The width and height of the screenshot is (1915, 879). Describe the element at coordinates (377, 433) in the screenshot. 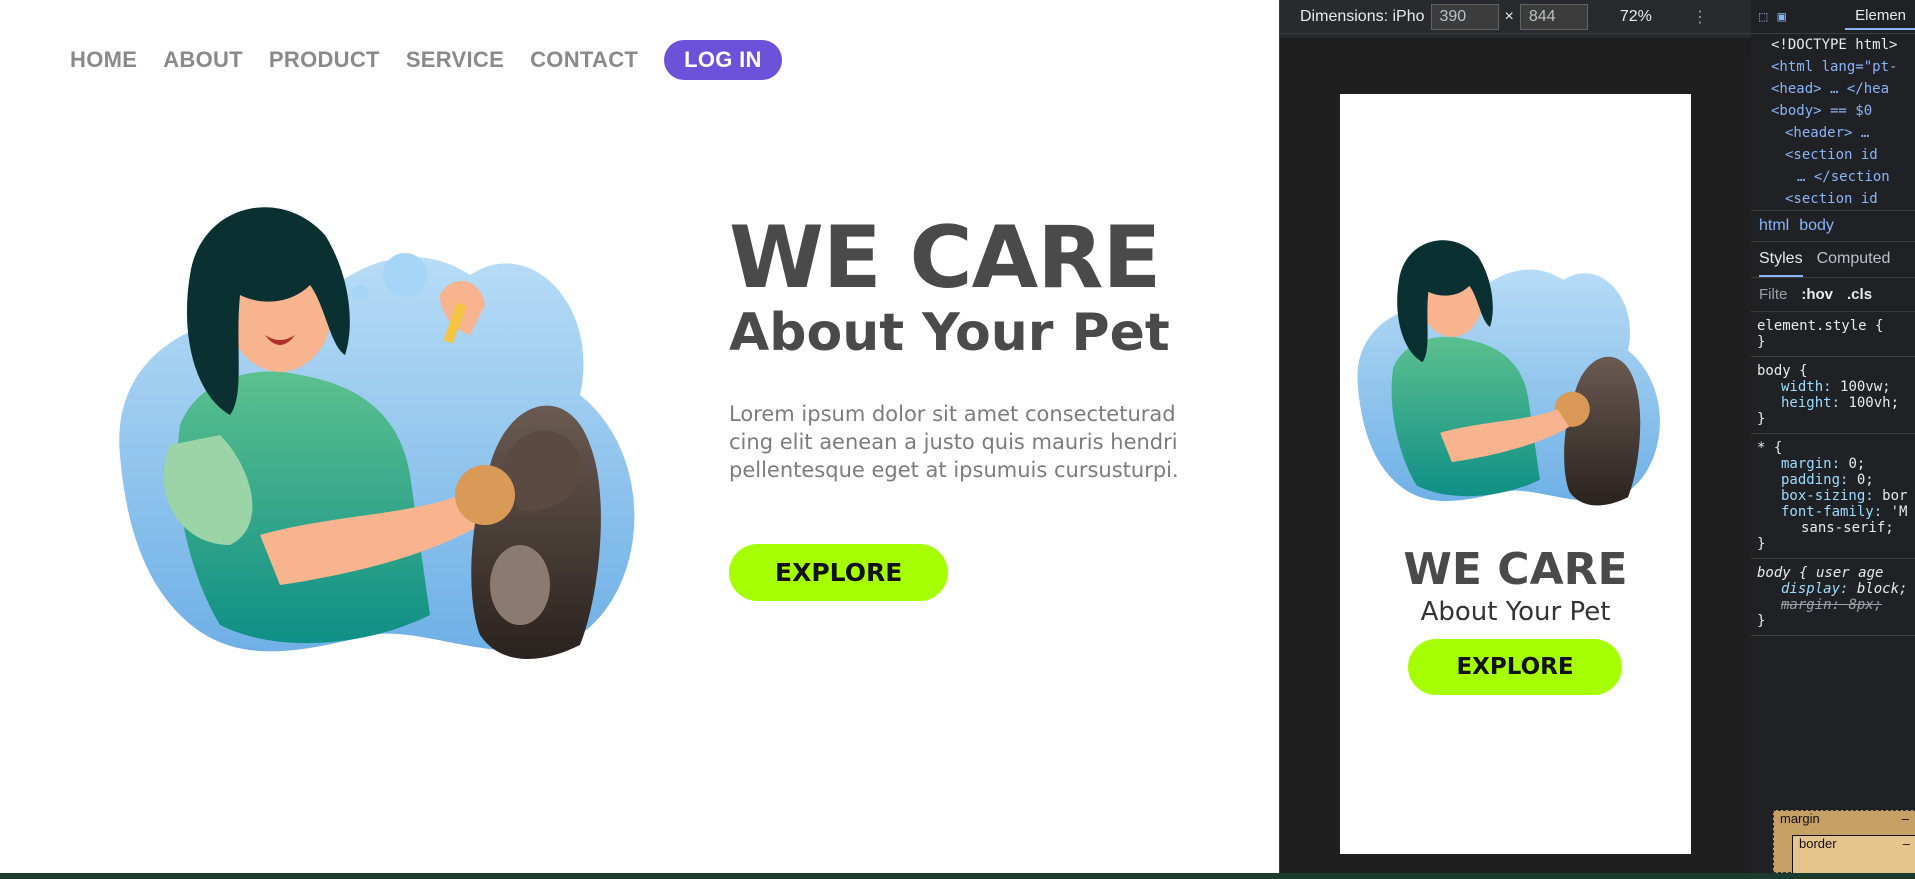

I see `hero-illustration` at that location.